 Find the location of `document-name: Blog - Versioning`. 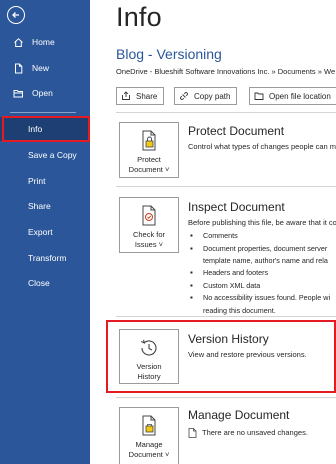

document-name: Blog - Versioning is located at coordinates (169, 54).